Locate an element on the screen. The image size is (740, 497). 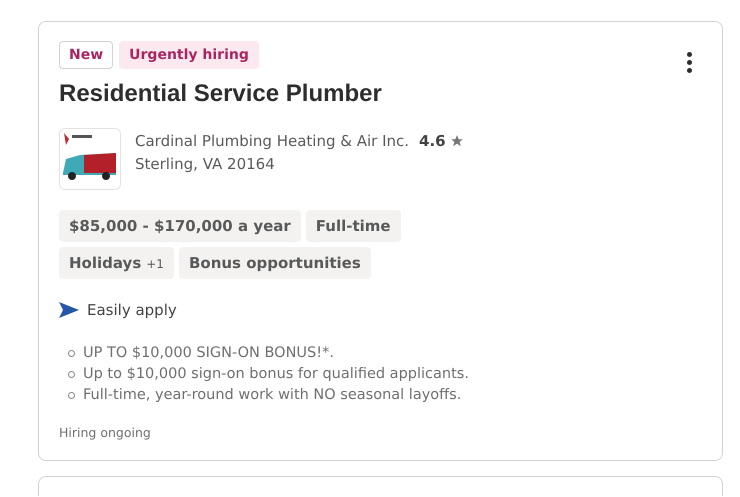
company-name: Cardinal Plumbing Heating & Air Inc. is located at coordinates (272, 141).